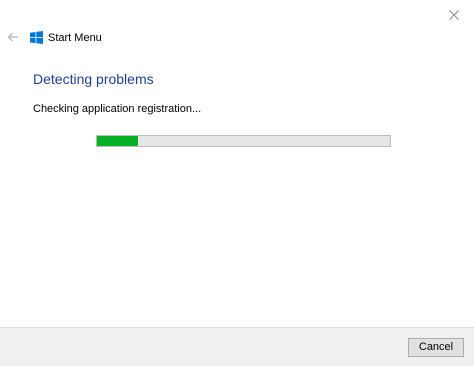  I want to click on windows-logo-icon, so click(36, 37).